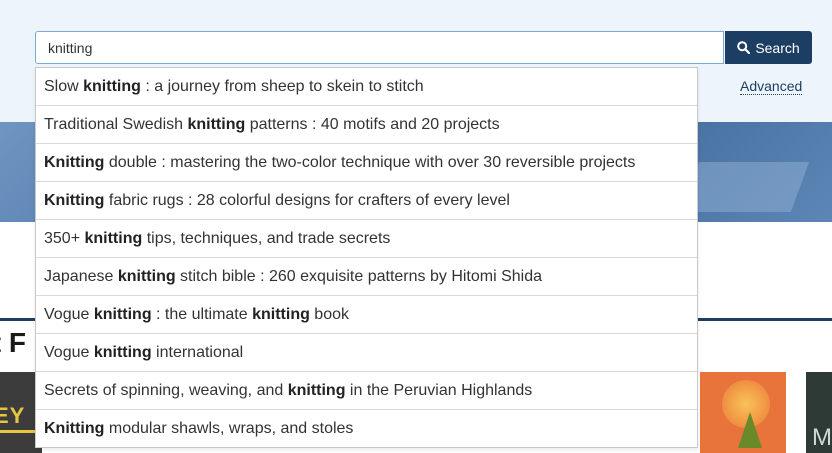 This screenshot has width=832, height=453. What do you see at coordinates (819, 412) in the screenshot?
I see `book-cover-3: M` at bounding box center [819, 412].